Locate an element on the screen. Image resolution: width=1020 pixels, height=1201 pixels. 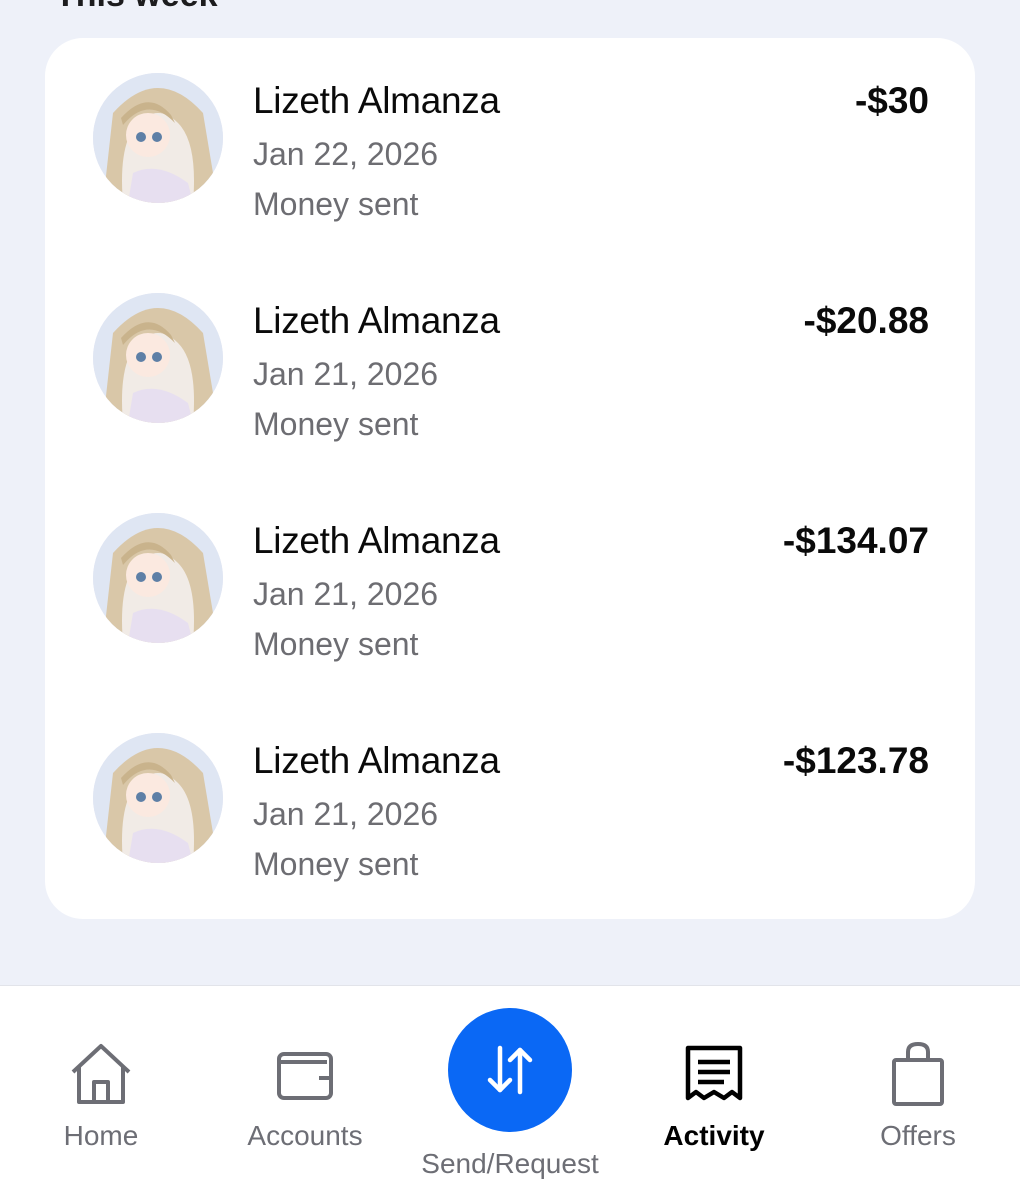
nav-offers: Offers is located at coordinates (918, 1093).